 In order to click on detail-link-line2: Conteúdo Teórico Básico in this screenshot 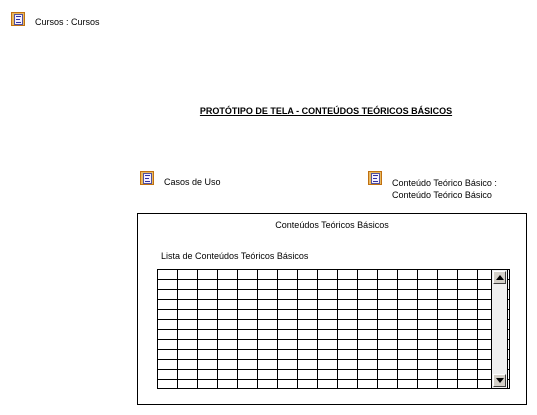, I will do `click(442, 195)`.